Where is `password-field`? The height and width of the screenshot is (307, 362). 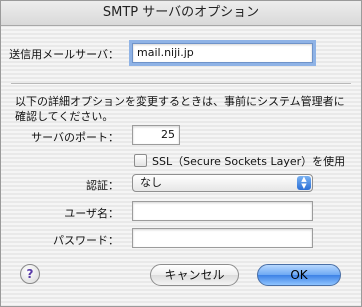
password-field is located at coordinates (222, 238).